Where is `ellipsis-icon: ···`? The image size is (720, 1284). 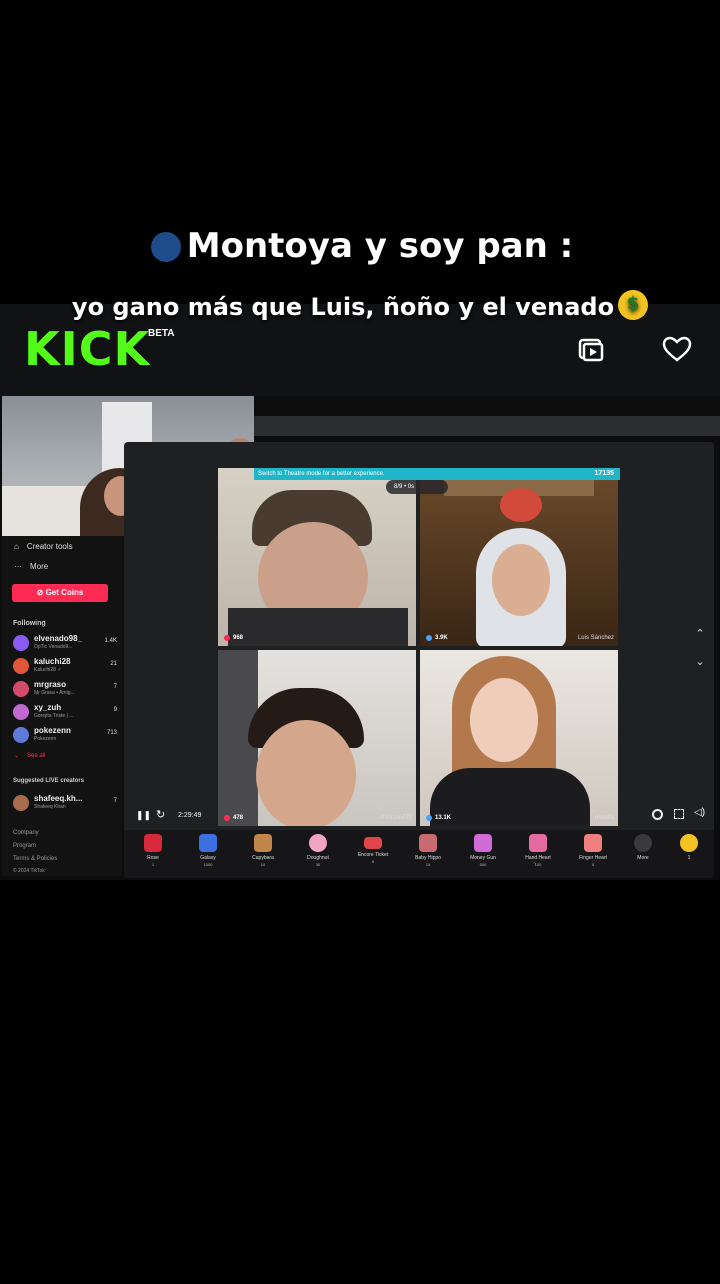 ellipsis-icon: ··· is located at coordinates (18, 566).